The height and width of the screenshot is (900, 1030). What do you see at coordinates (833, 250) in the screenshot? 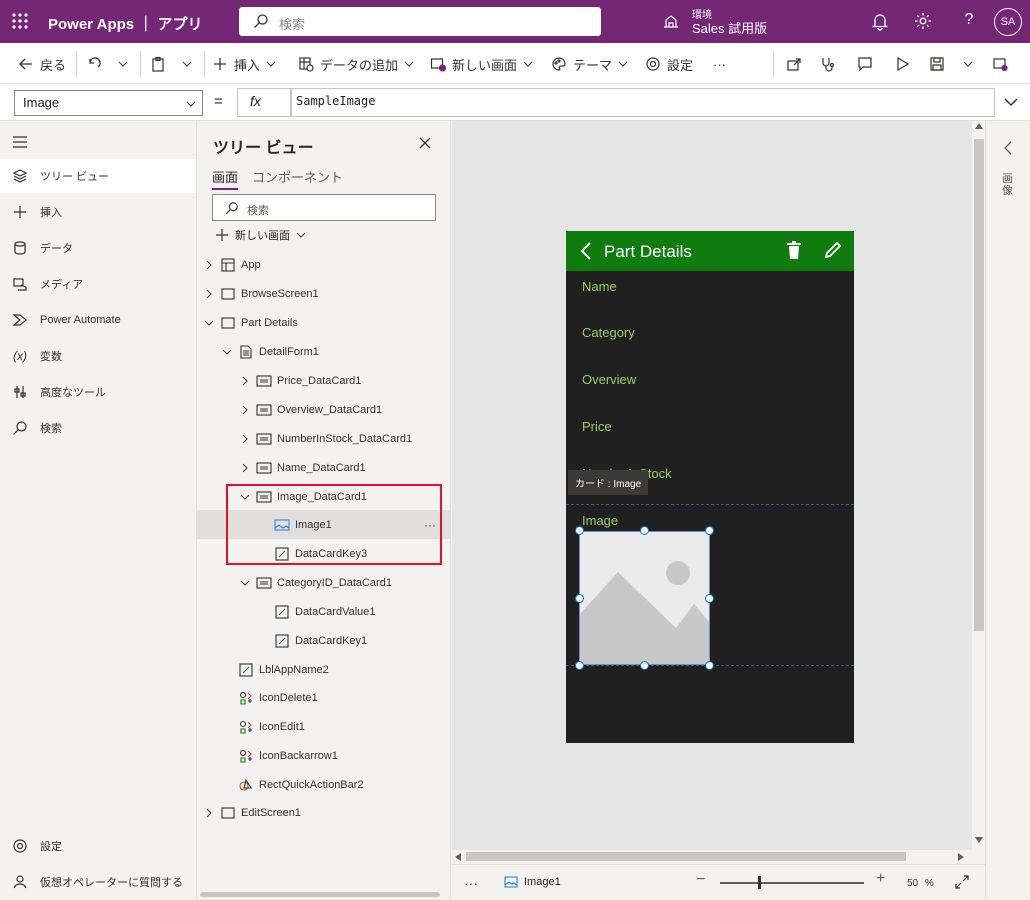
I see `edit-pencil-icon` at bounding box center [833, 250].